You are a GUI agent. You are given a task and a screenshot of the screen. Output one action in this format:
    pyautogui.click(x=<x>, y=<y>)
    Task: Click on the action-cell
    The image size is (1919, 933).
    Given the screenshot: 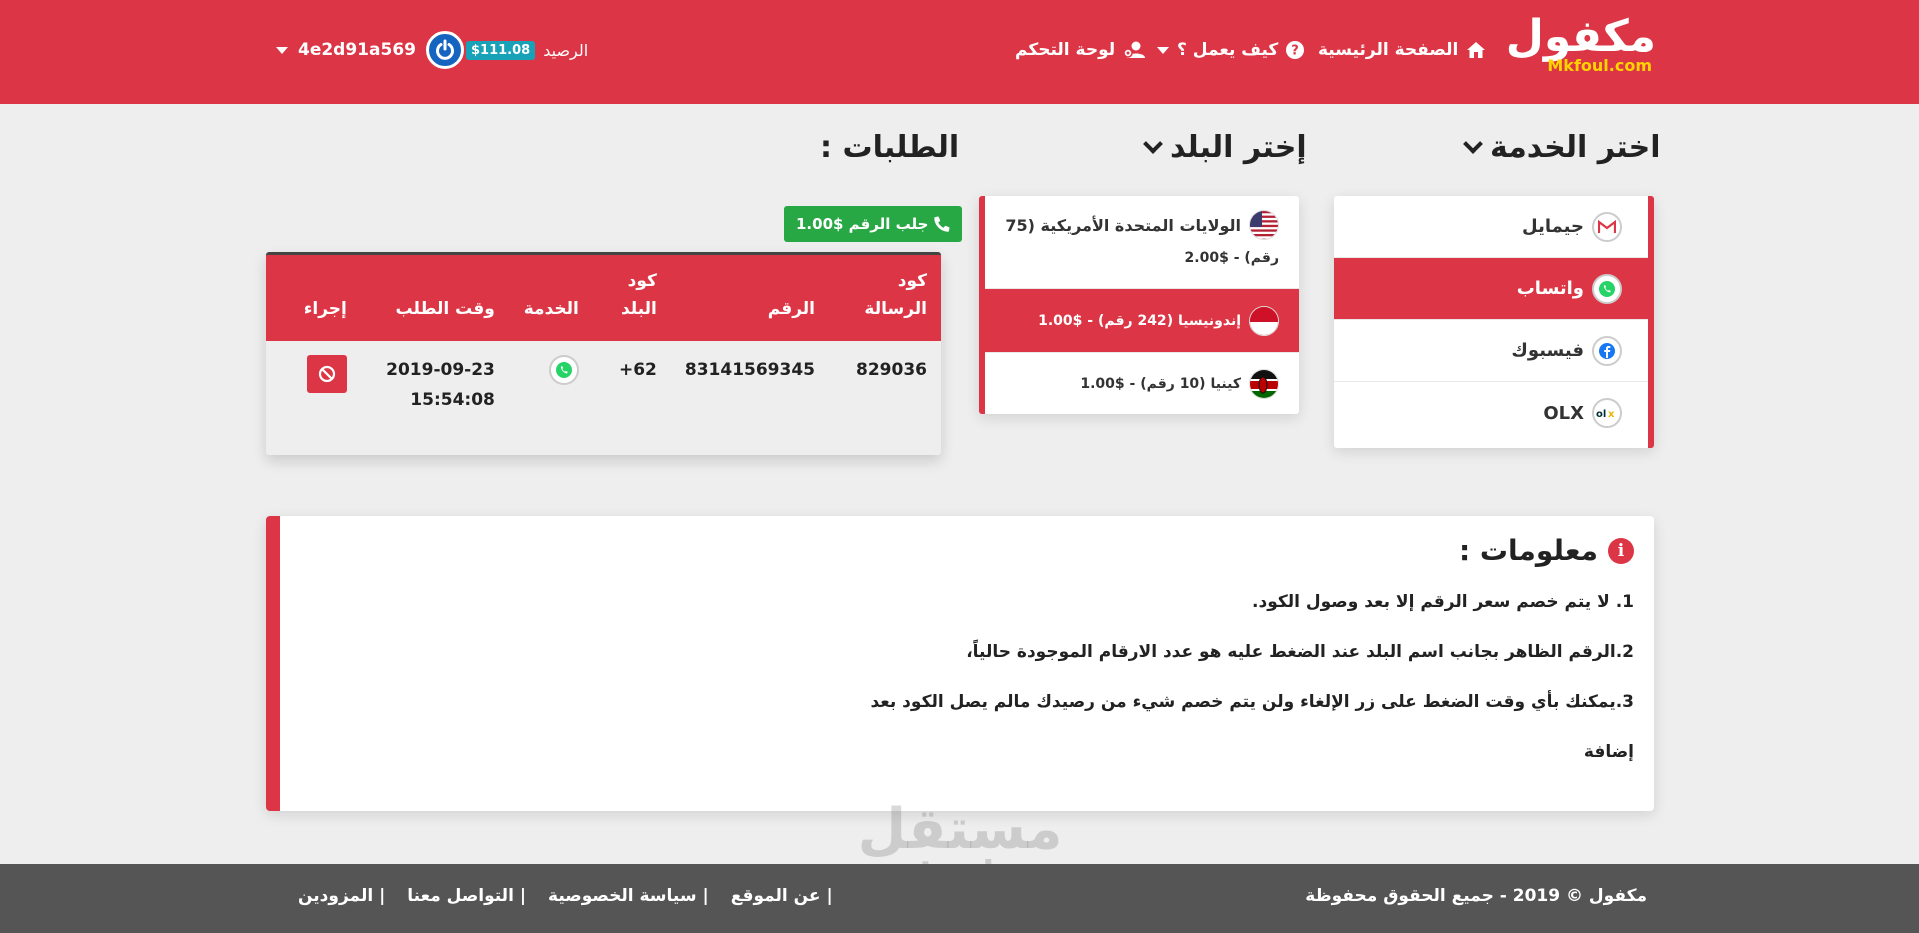 What is the action you would take?
    pyautogui.click(x=313, y=385)
    